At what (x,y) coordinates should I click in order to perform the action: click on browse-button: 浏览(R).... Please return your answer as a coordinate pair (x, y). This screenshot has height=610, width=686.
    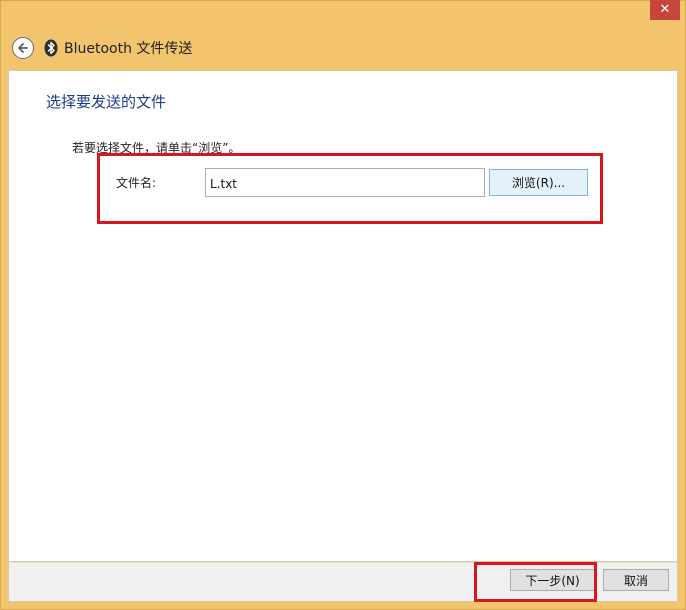
    Looking at the image, I should click on (538, 182).